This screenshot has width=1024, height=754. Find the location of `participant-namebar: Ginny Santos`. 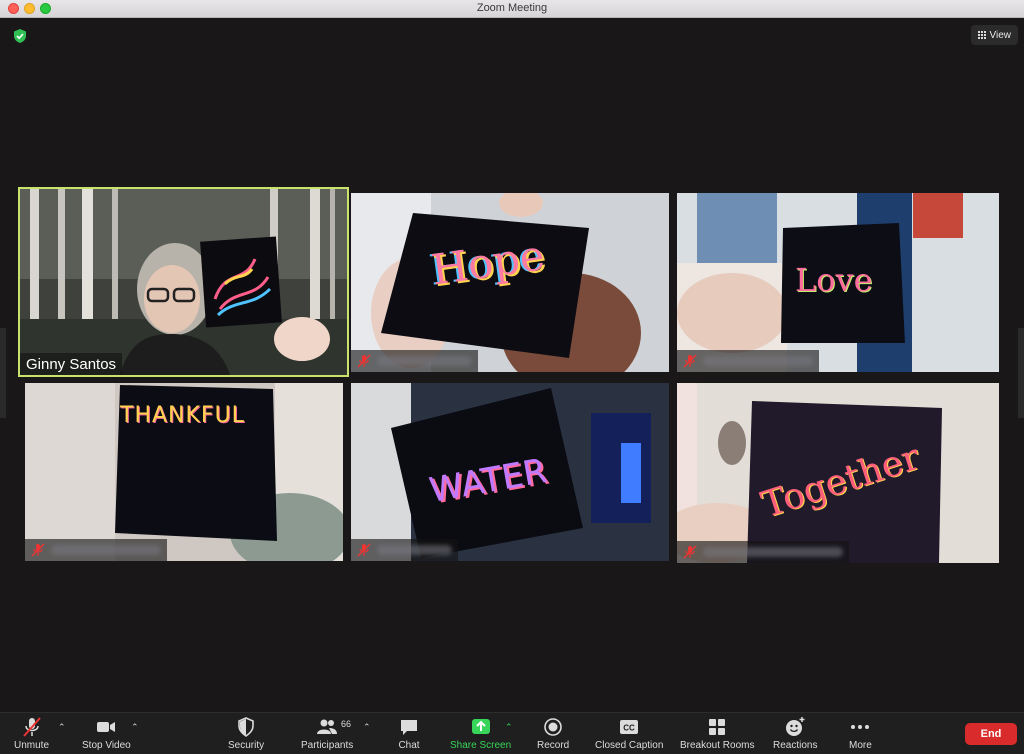

participant-namebar: Ginny Santos is located at coordinates (71, 364).